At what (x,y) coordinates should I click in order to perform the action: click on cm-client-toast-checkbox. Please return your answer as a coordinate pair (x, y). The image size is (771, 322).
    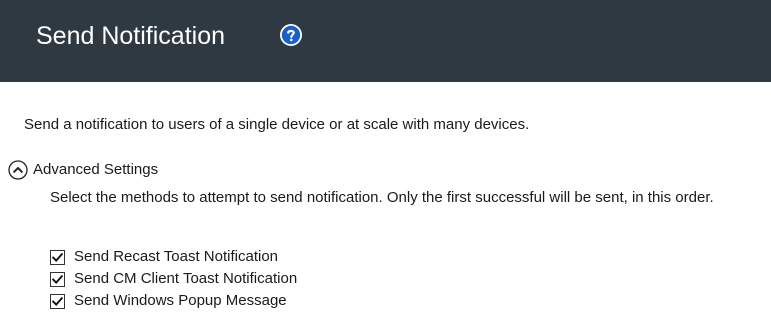
    Looking at the image, I should click on (57, 279).